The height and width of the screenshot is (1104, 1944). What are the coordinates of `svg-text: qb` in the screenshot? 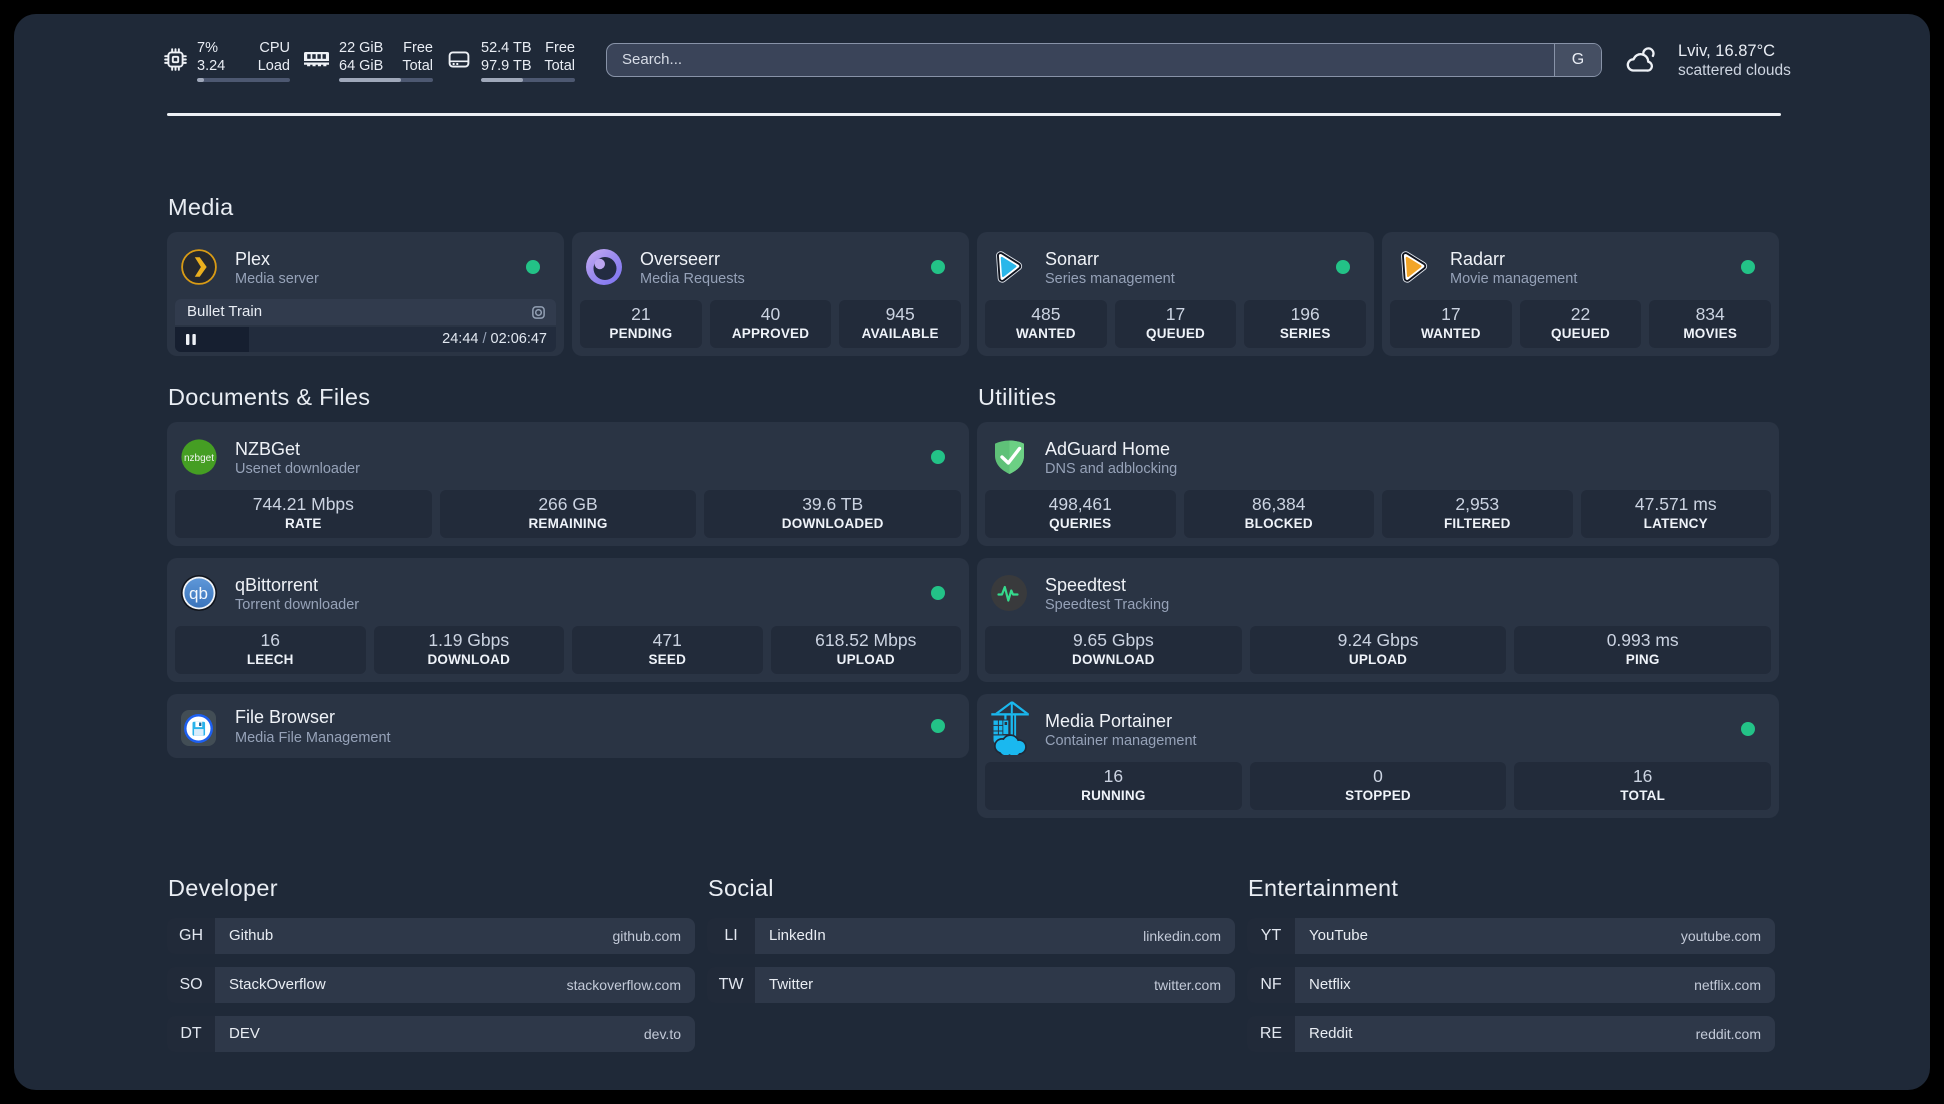 It's located at (198, 593).